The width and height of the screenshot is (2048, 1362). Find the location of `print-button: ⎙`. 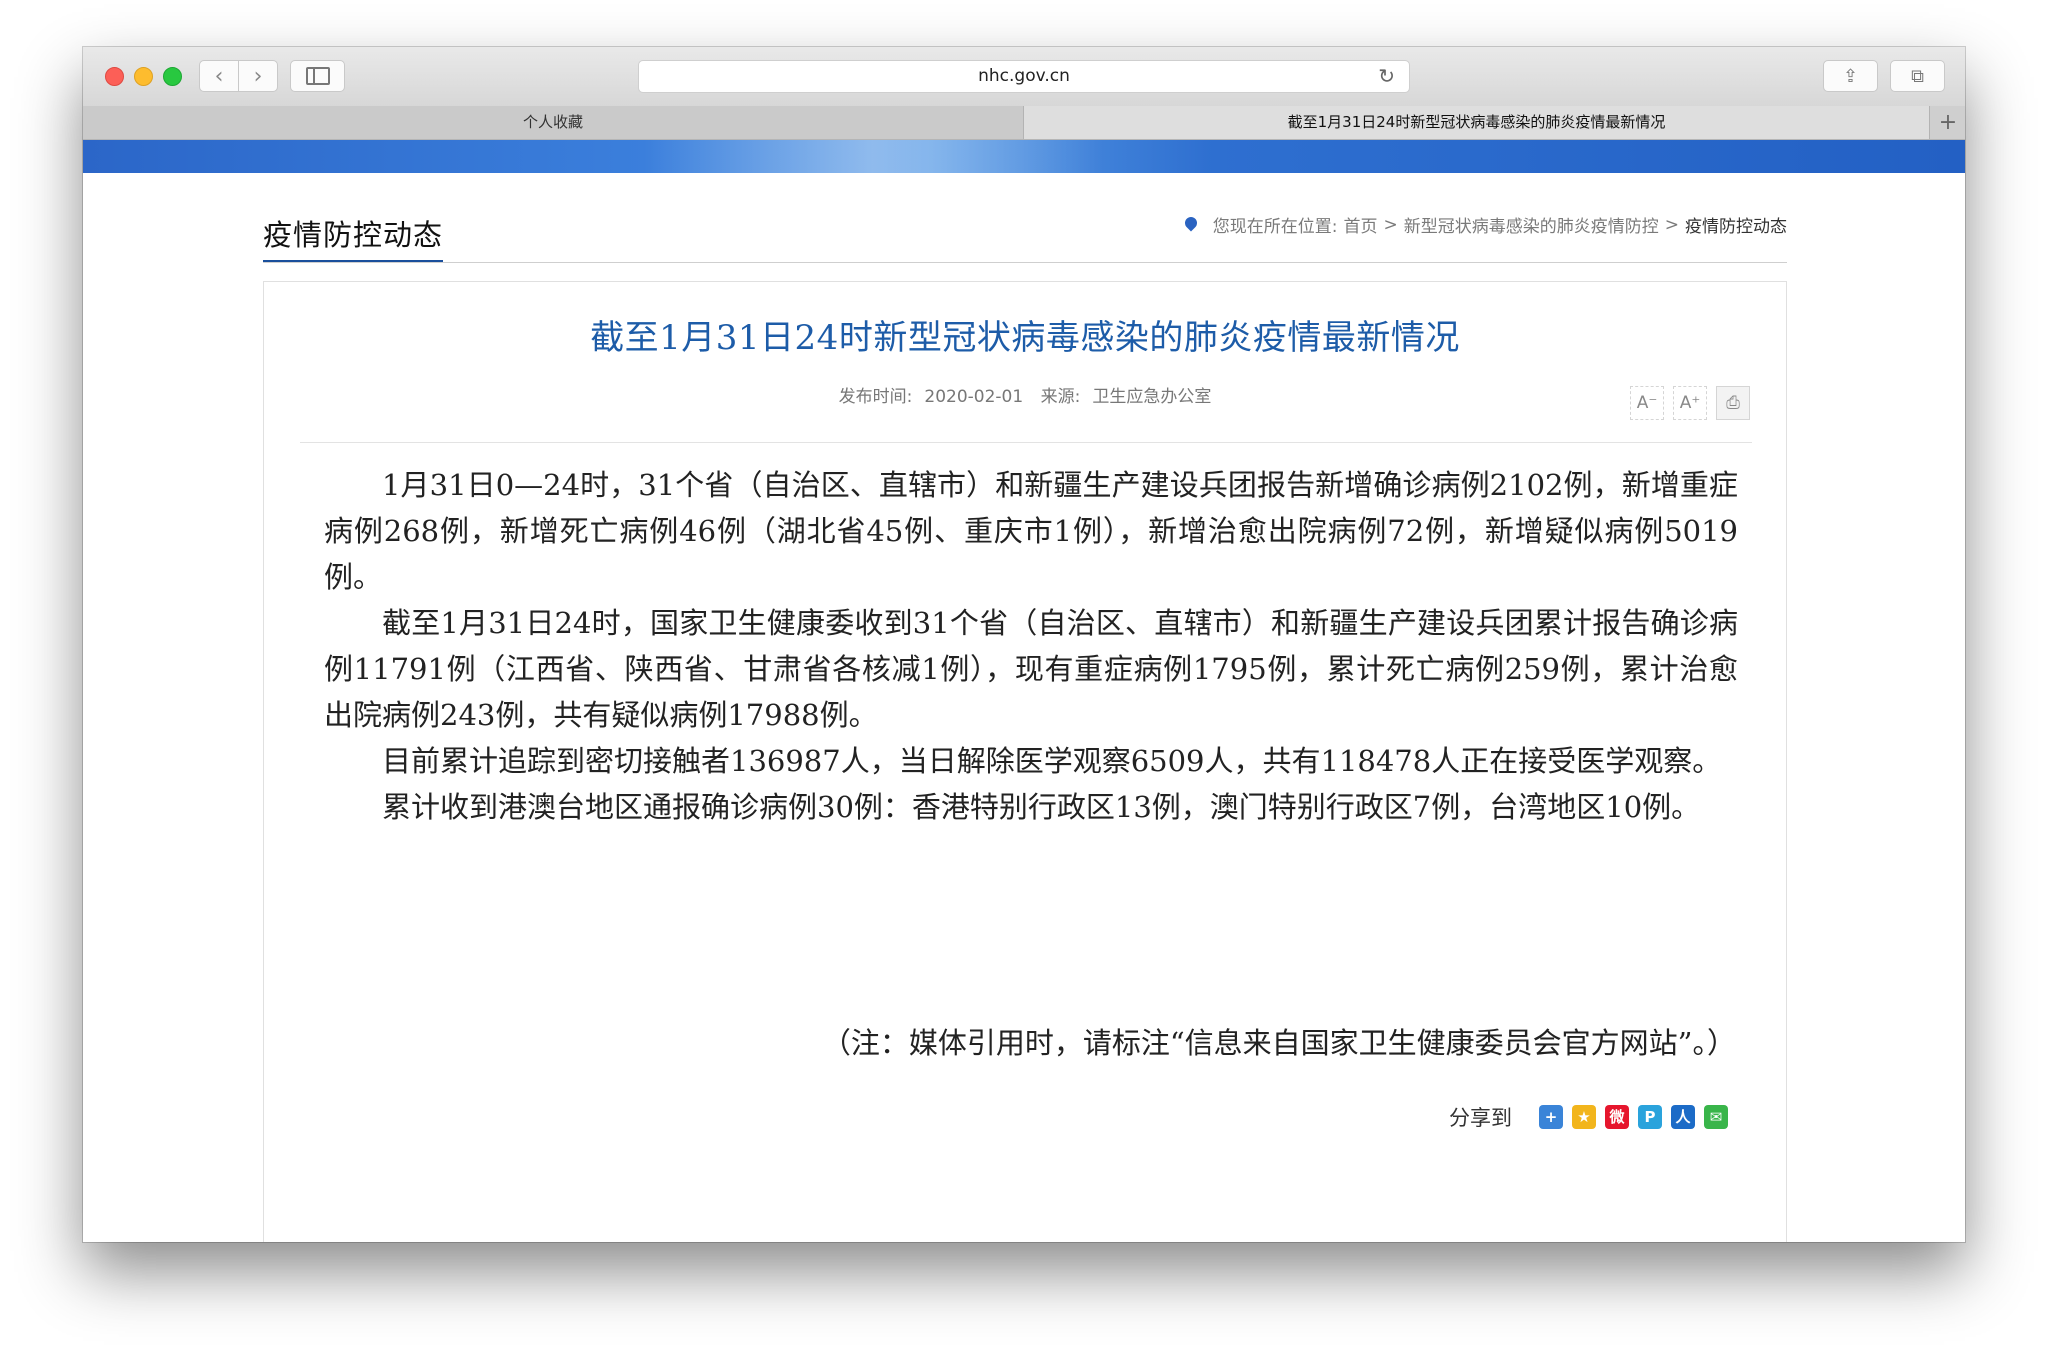

print-button: ⎙ is located at coordinates (1733, 403).